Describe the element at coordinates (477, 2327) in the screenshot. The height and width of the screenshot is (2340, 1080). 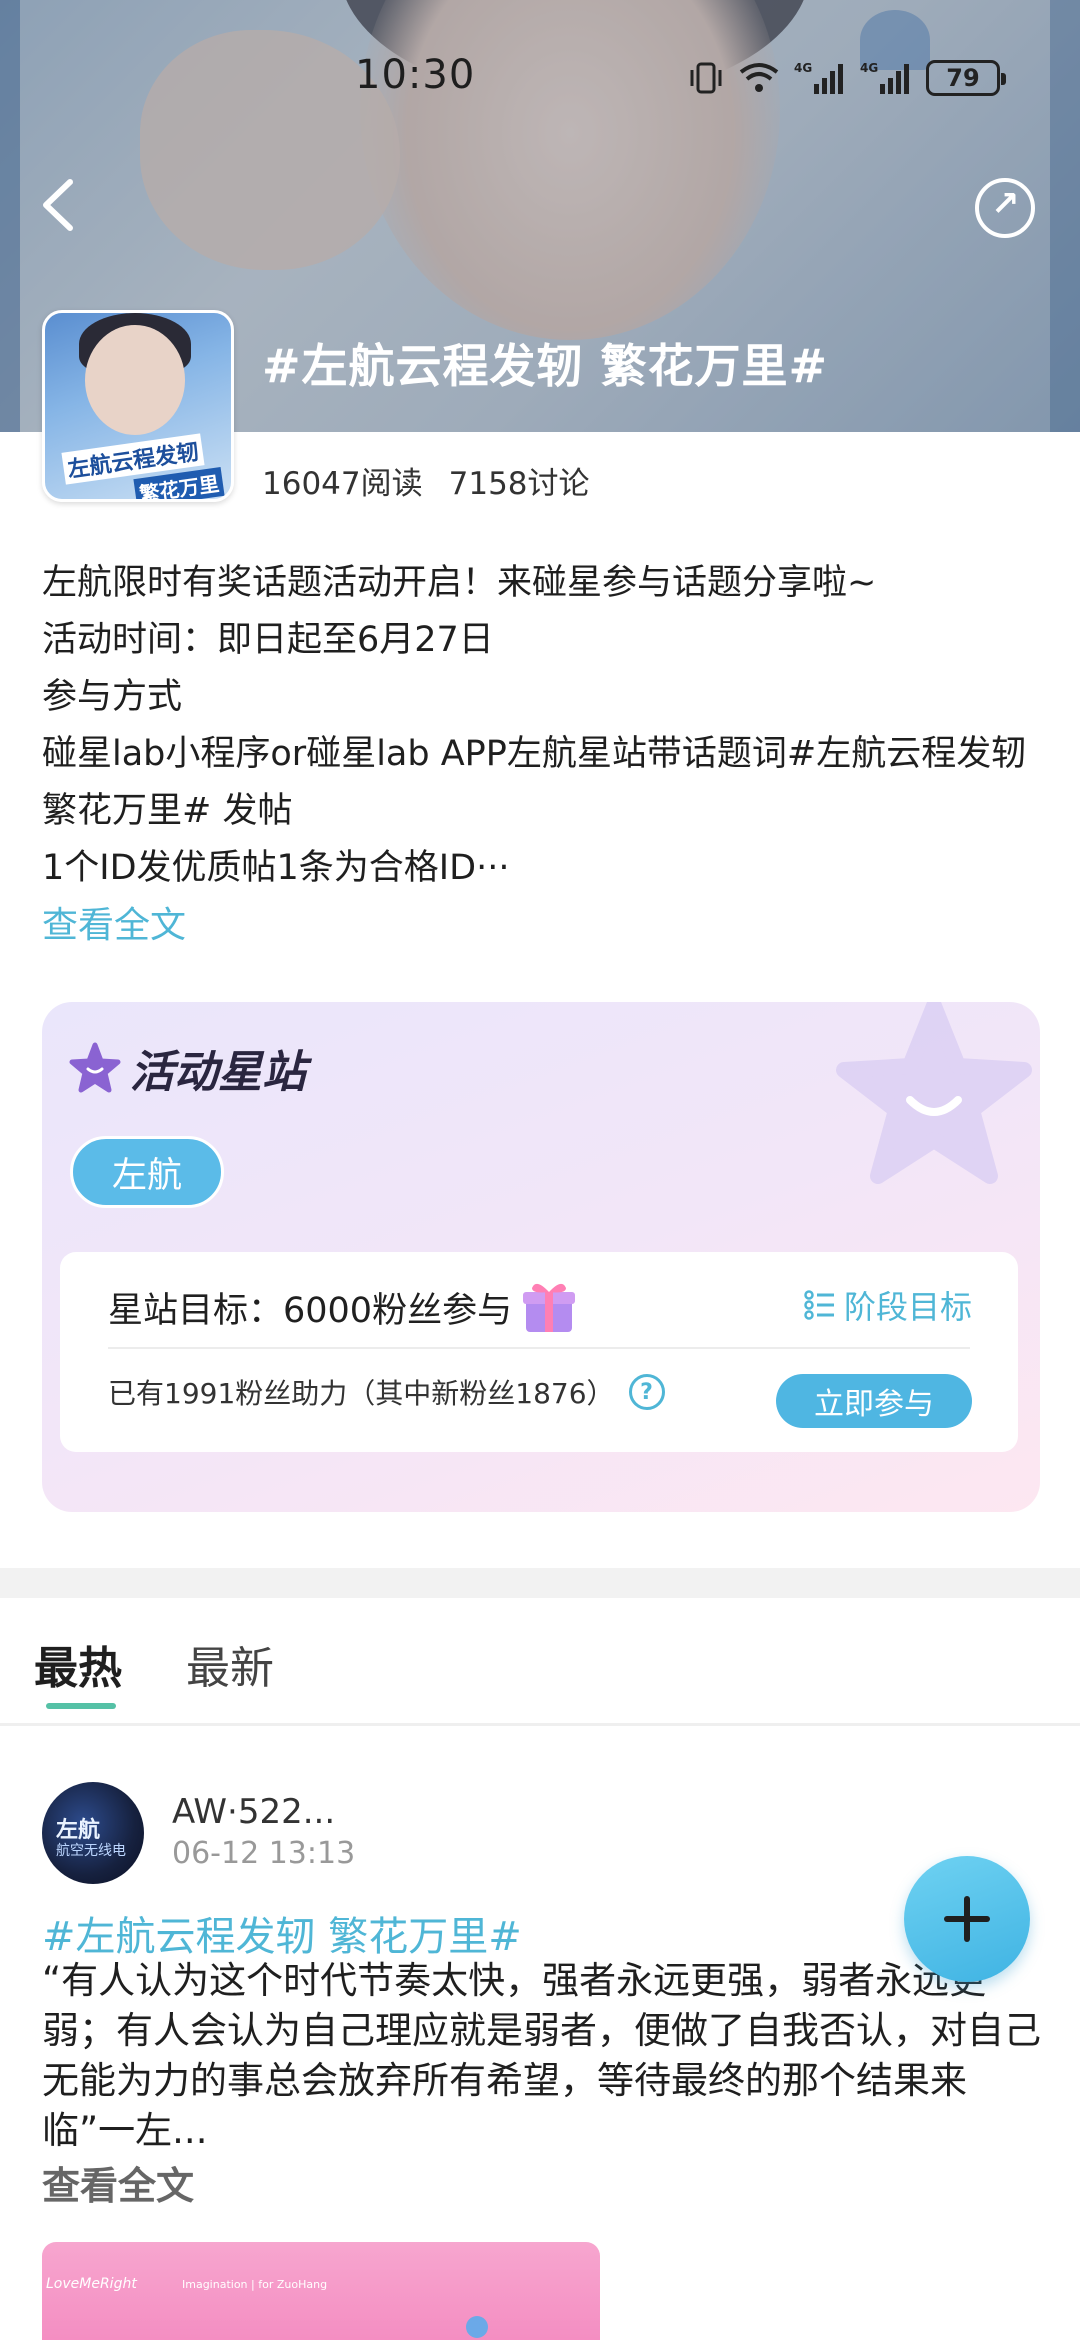
I see `post-image-balloon` at that location.